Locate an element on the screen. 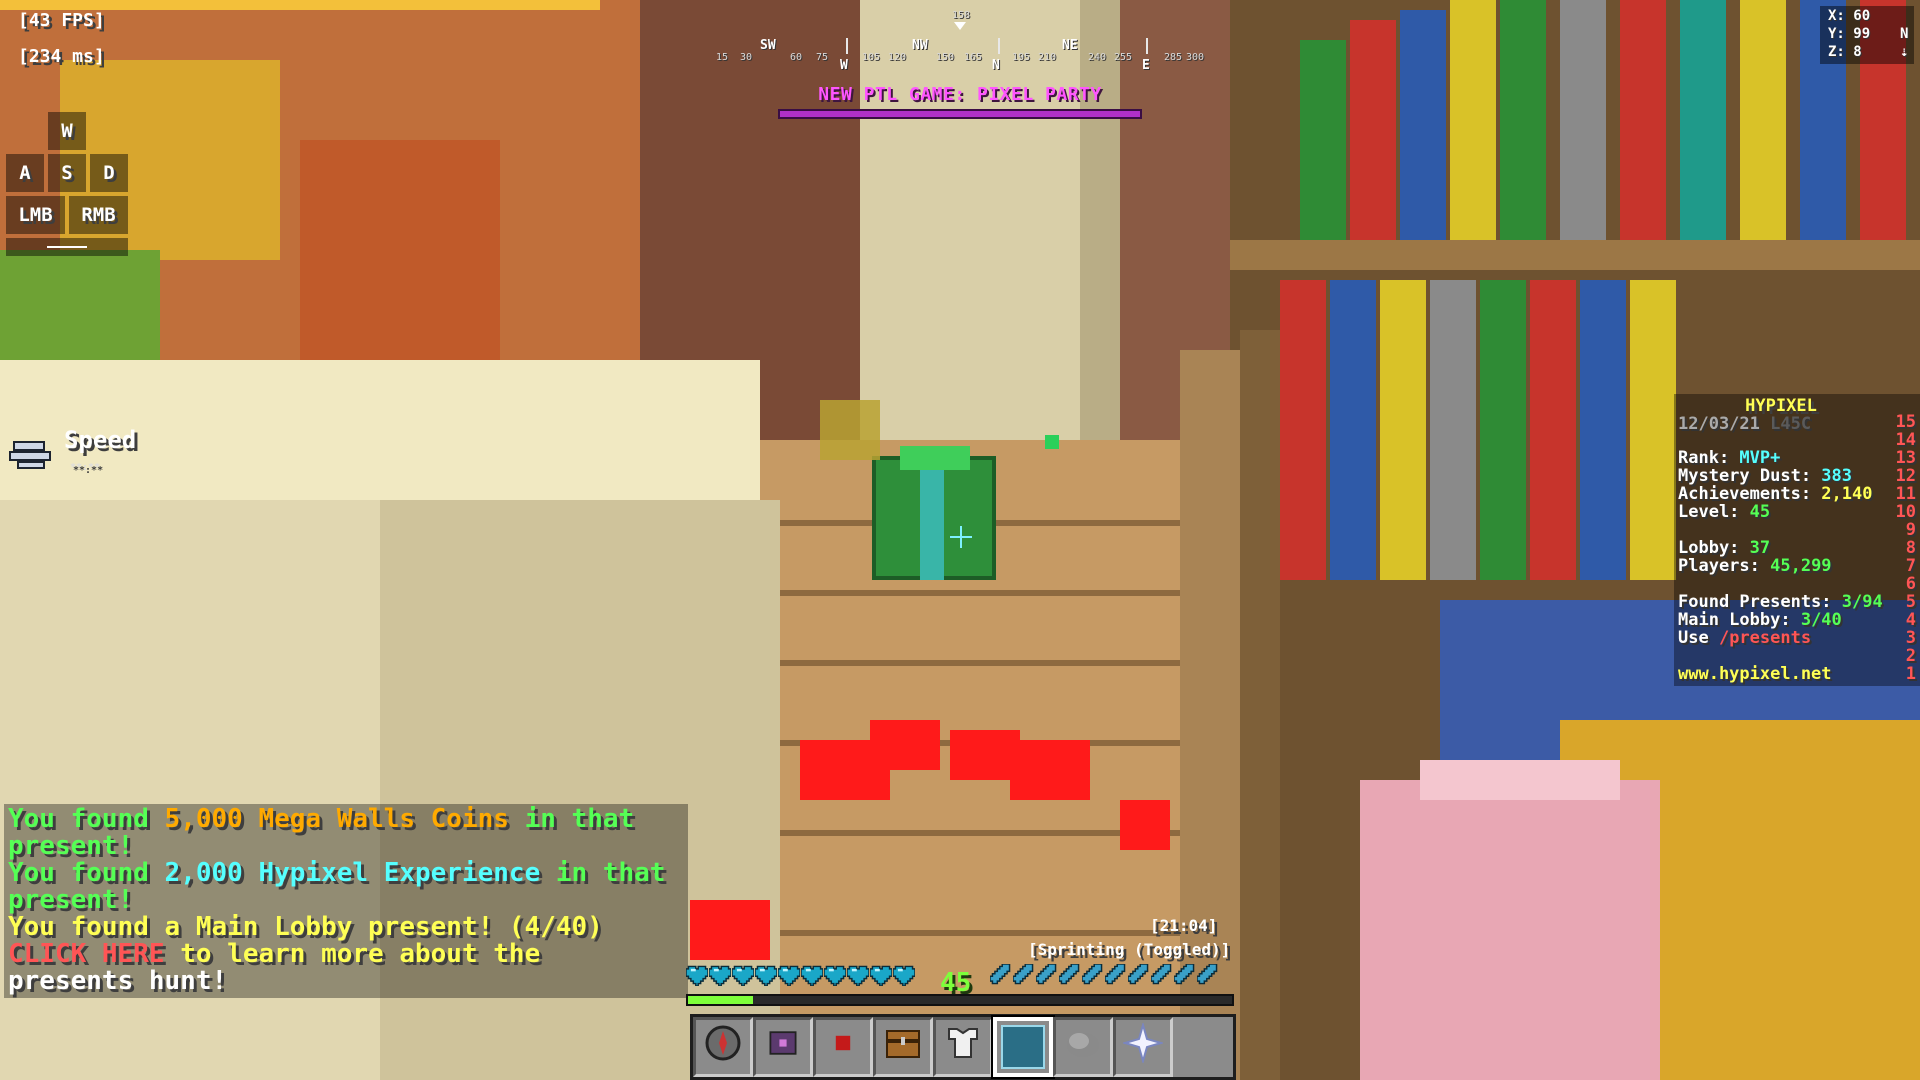  scoreboard-lobby-line: Lobby: 37 is located at coordinates (1724, 548).